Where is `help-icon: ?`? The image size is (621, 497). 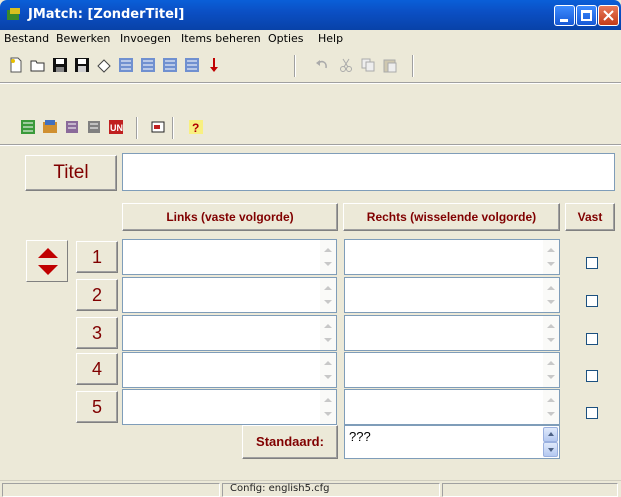 help-icon: ? is located at coordinates (196, 127).